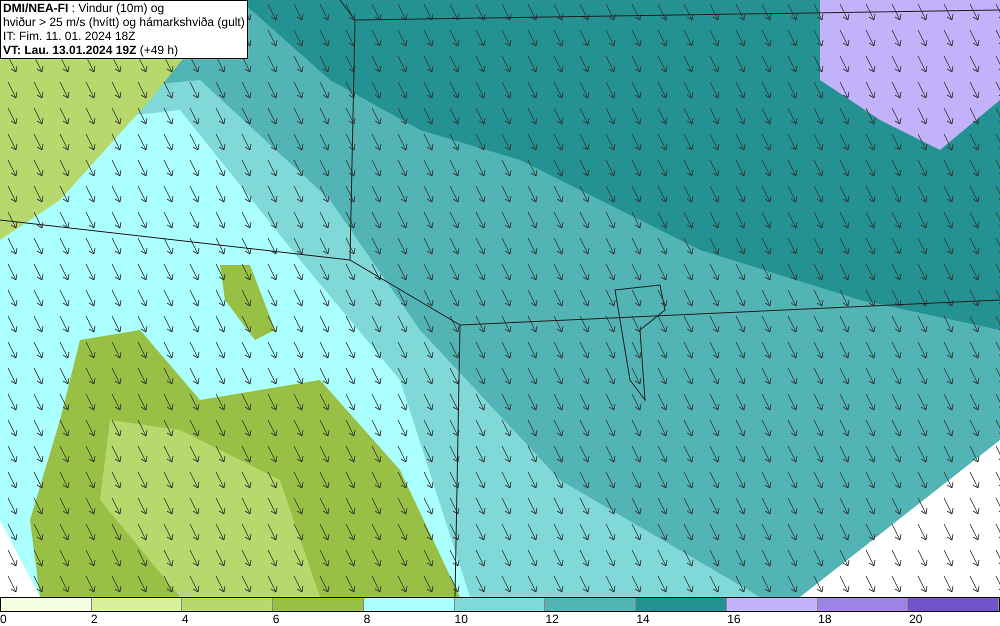 The width and height of the screenshot is (1000, 626). What do you see at coordinates (367, 619) in the screenshot?
I see `legend-label: 8` at bounding box center [367, 619].